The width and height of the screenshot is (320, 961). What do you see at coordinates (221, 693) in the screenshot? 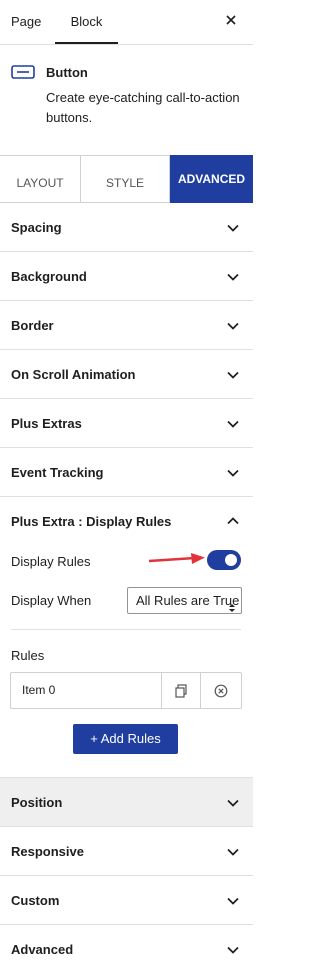
I see `remove-icon` at bounding box center [221, 693].